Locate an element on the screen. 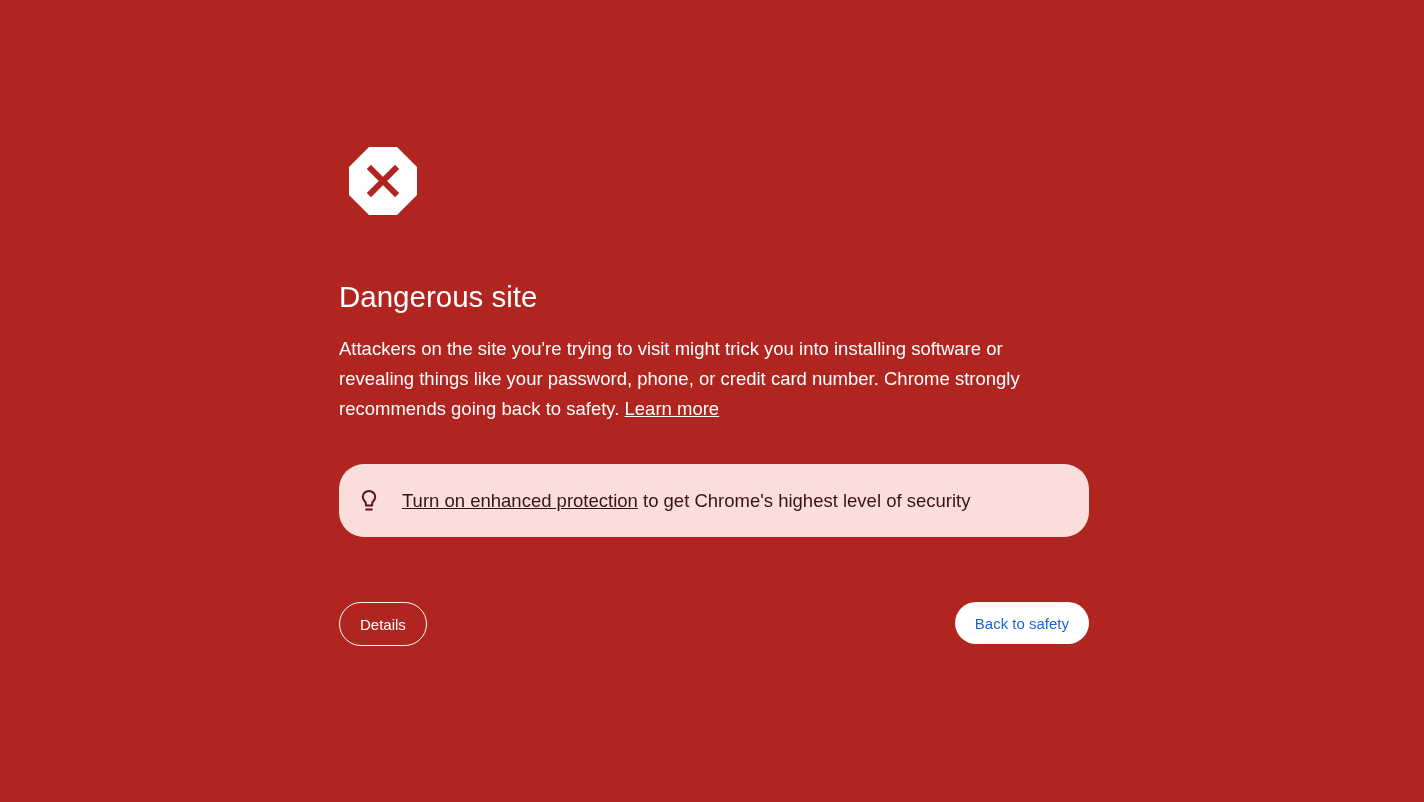  lightbulb-icon is located at coordinates (369, 500).